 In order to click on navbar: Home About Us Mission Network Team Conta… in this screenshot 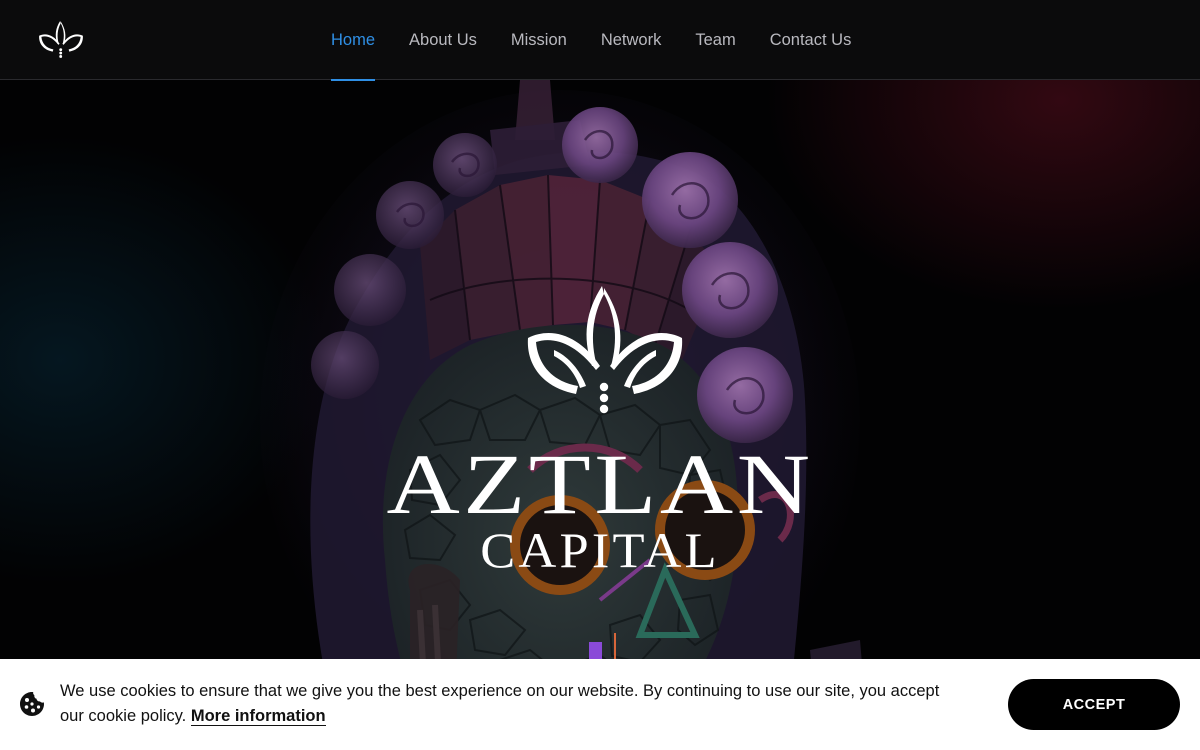, I will do `click(600, 40)`.